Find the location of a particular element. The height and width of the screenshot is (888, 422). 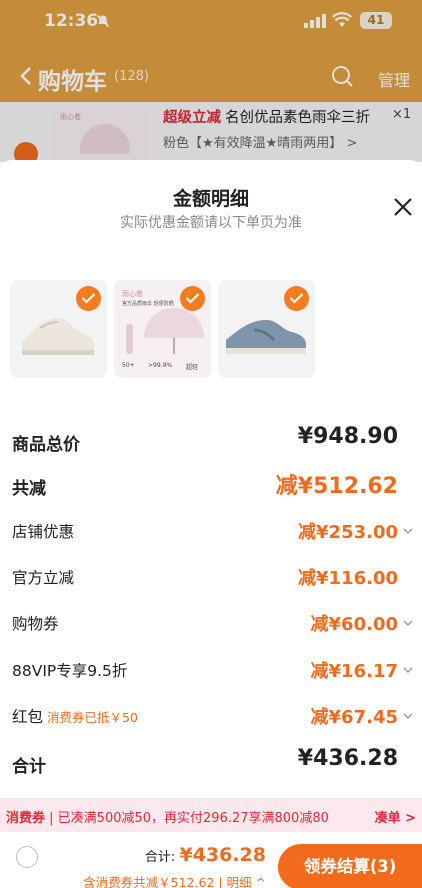

product-stat: 50+ is located at coordinates (128, 365).